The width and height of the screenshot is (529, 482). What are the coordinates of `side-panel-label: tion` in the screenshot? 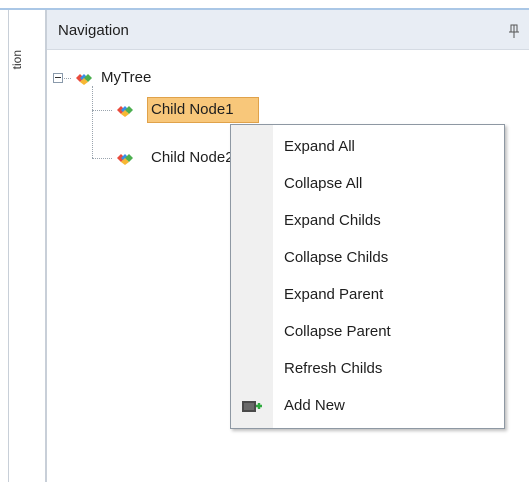 It's located at (17, 60).